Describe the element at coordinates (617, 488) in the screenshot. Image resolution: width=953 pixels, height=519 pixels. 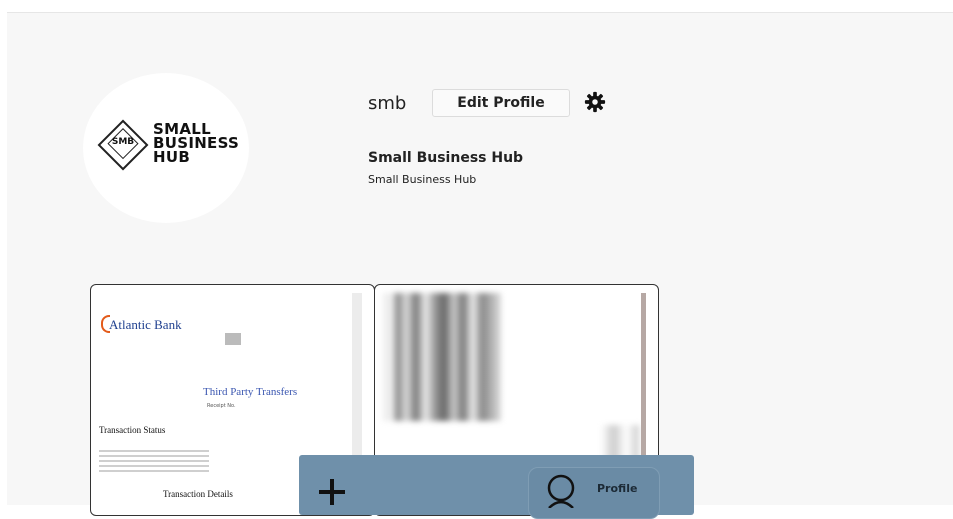
I see `nav-profile-label: Profile` at that location.